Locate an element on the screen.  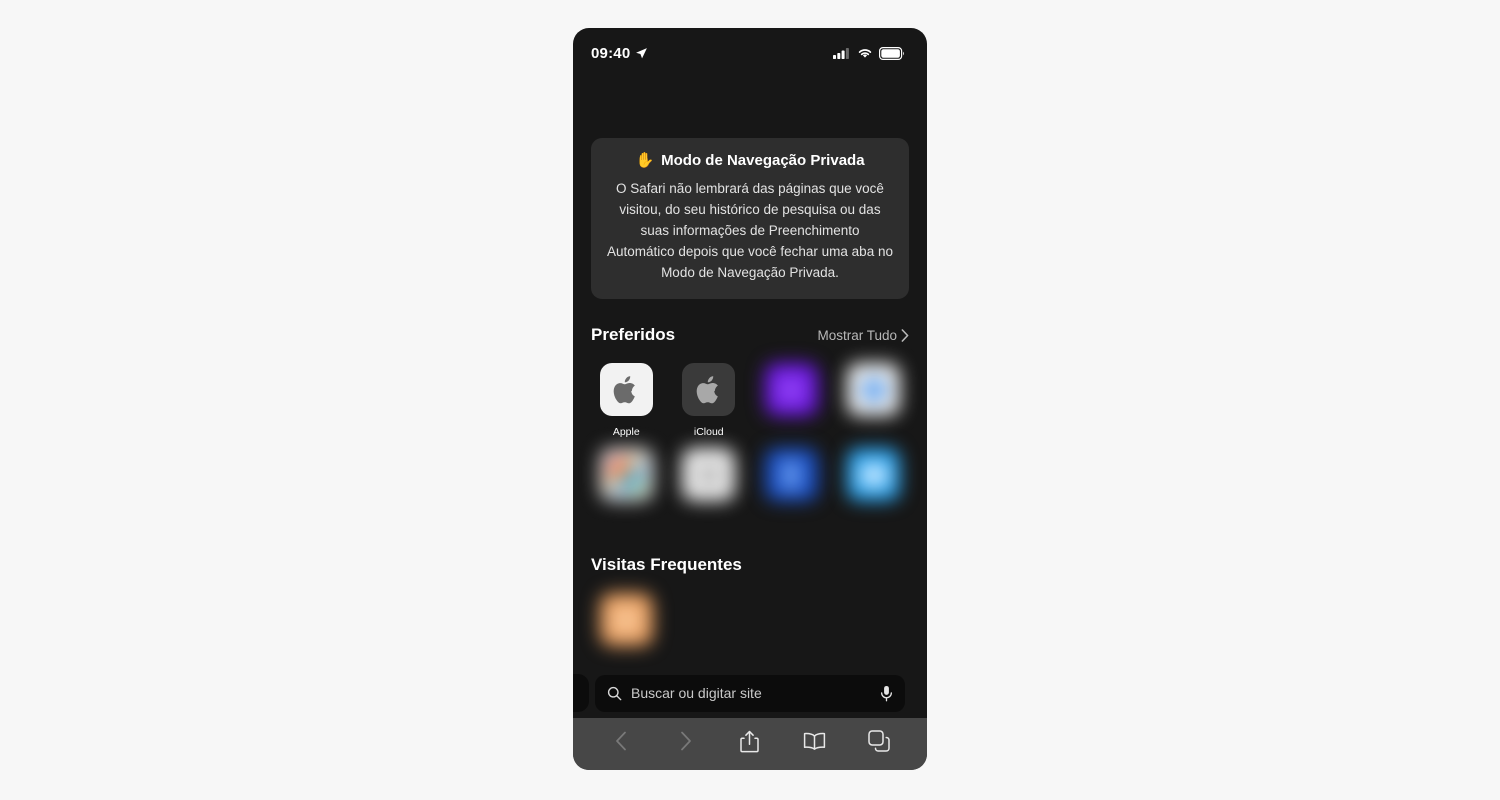
back-button is located at coordinates (621, 741).